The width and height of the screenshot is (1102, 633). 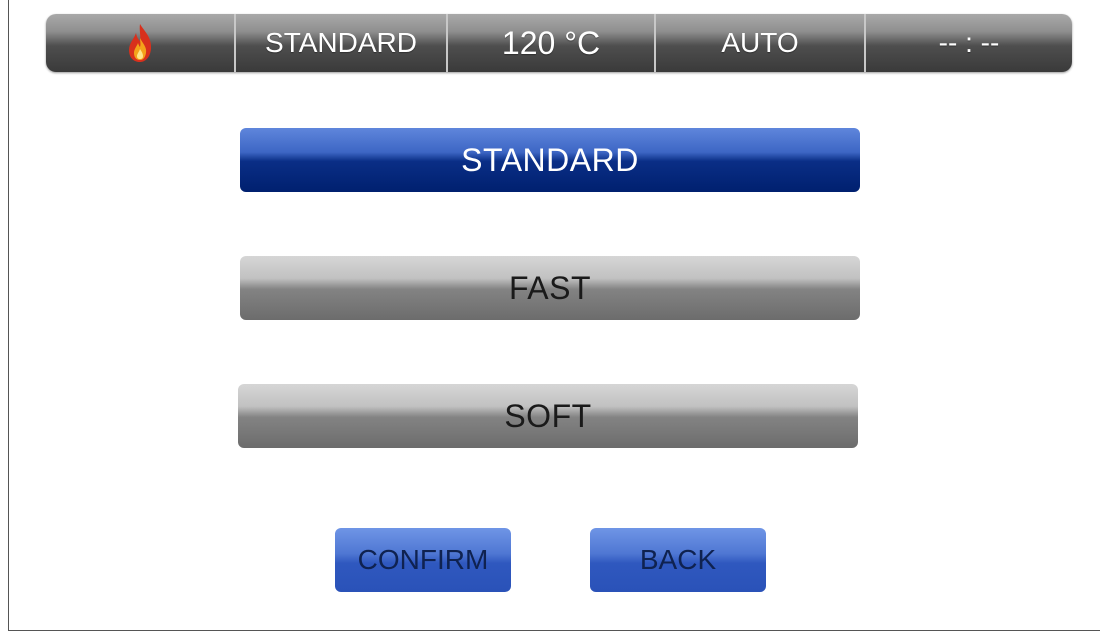 I want to click on option-soft-button: SOFT, so click(x=548, y=416).